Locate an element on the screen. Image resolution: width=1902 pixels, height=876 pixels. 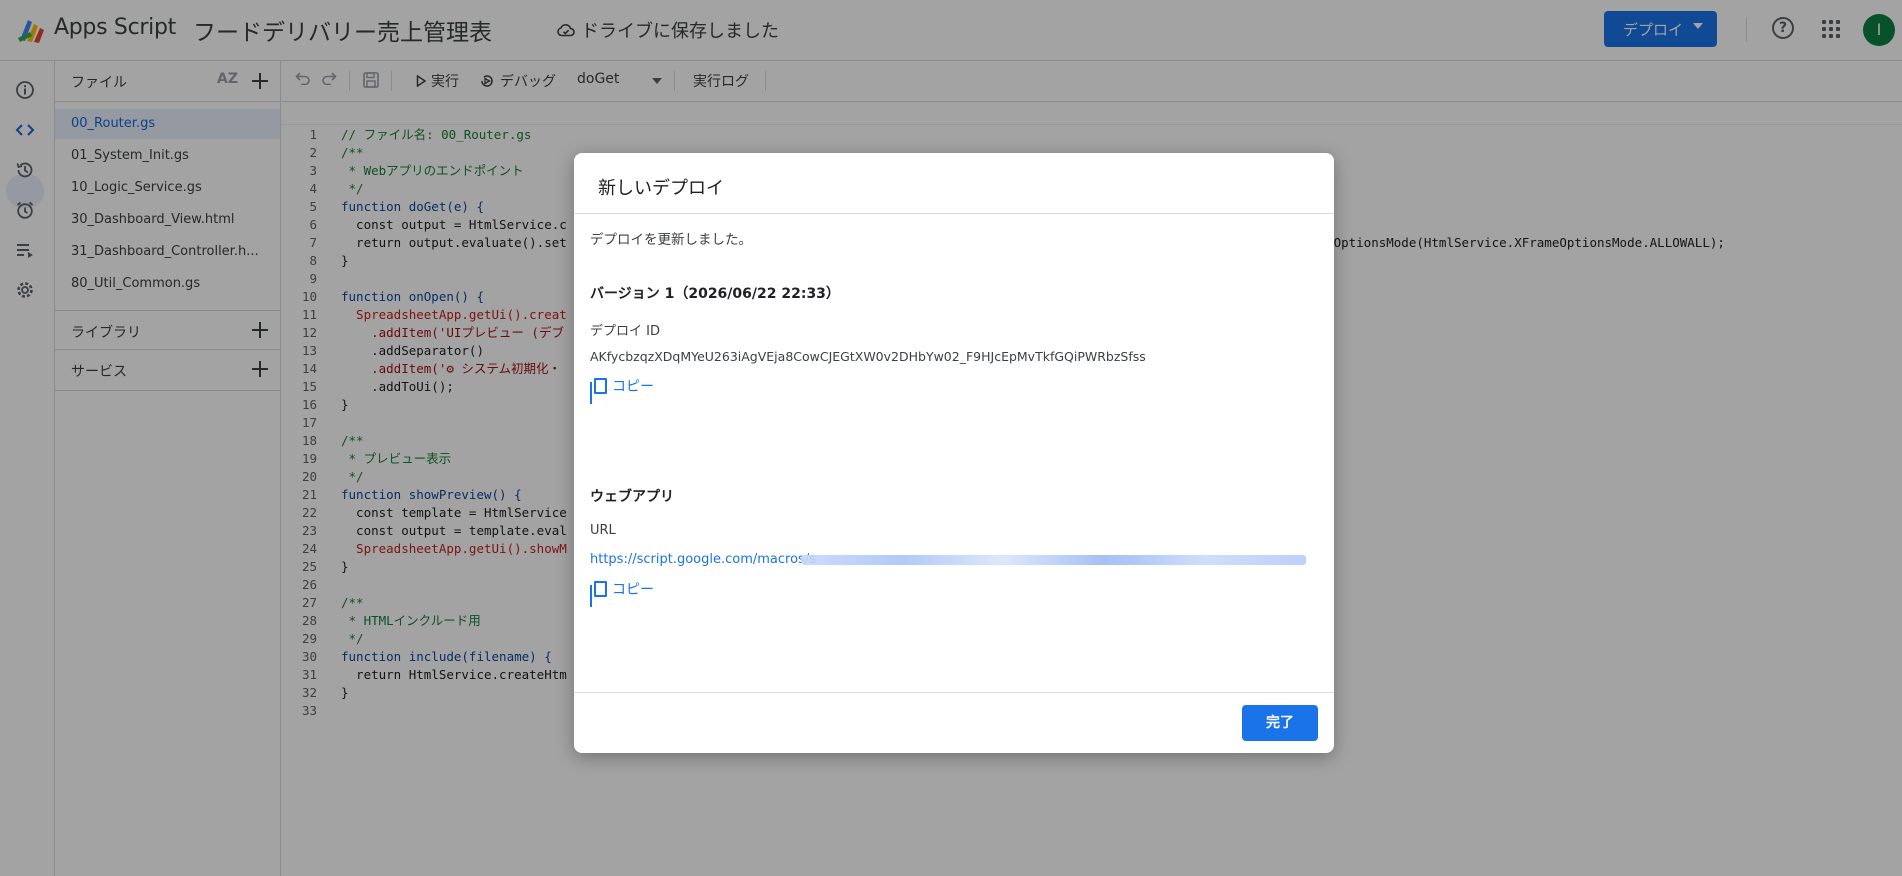
webapp-url-link: https://script.google.com/macros/s is located at coordinates (703, 559).